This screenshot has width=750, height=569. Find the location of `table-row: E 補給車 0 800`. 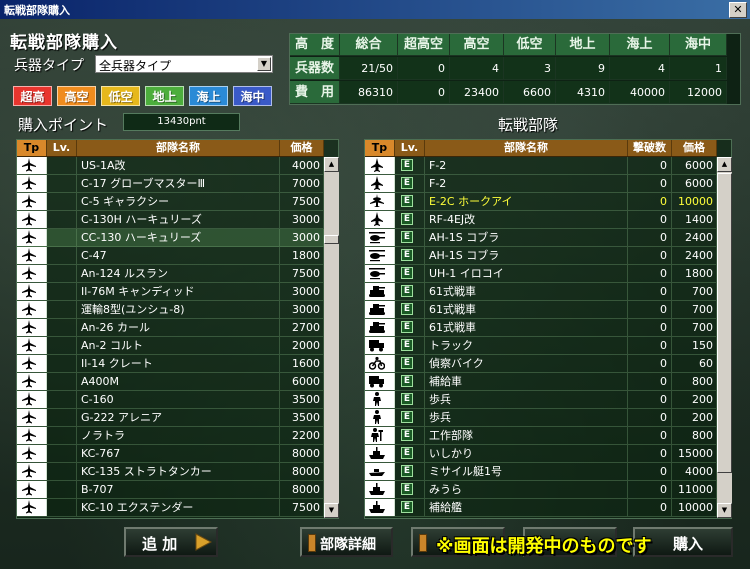

table-row: E 補給車 0 800 is located at coordinates (541, 382).